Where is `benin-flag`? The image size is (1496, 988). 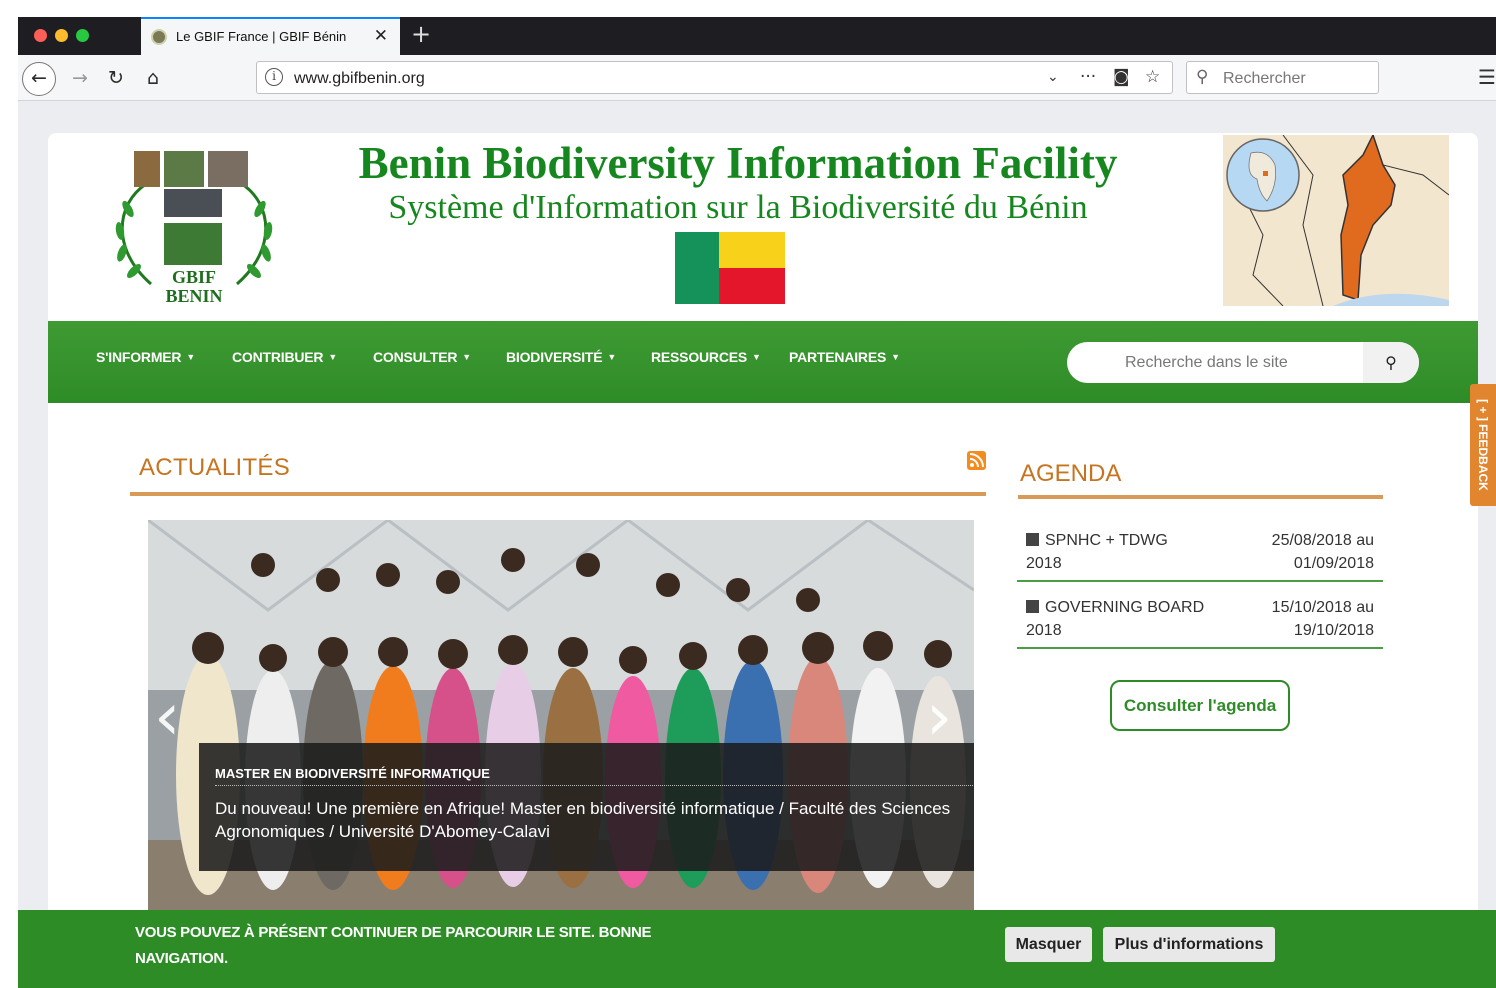 benin-flag is located at coordinates (730, 268).